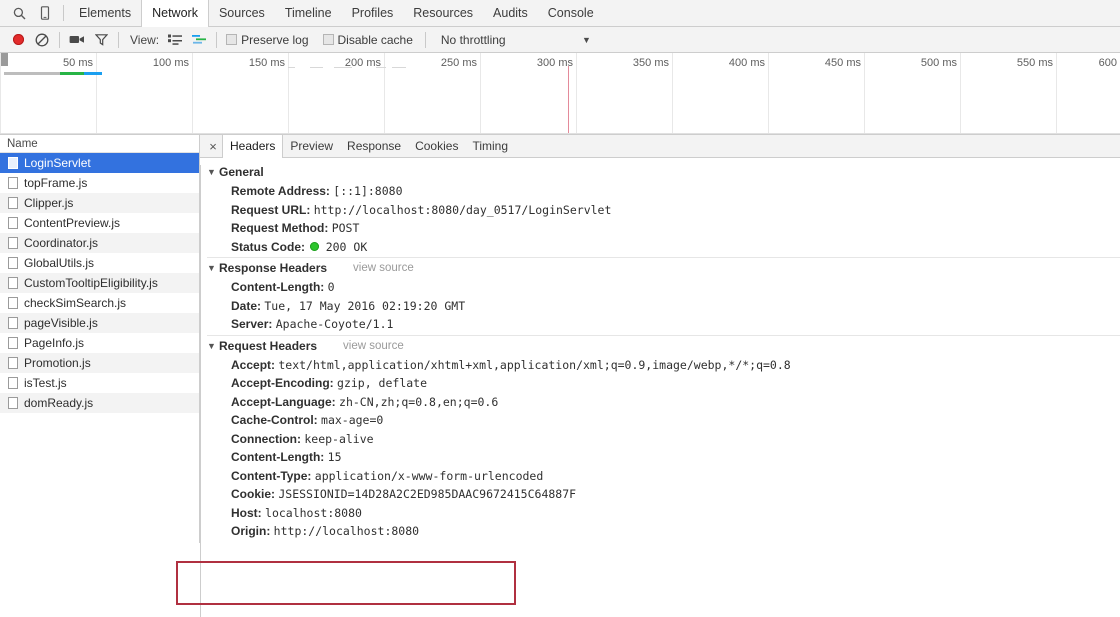 Image resolution: width=1120 pixels, height=617 pixels. I want to click on table-row: checkSimSearch.js, so click(99, 303).